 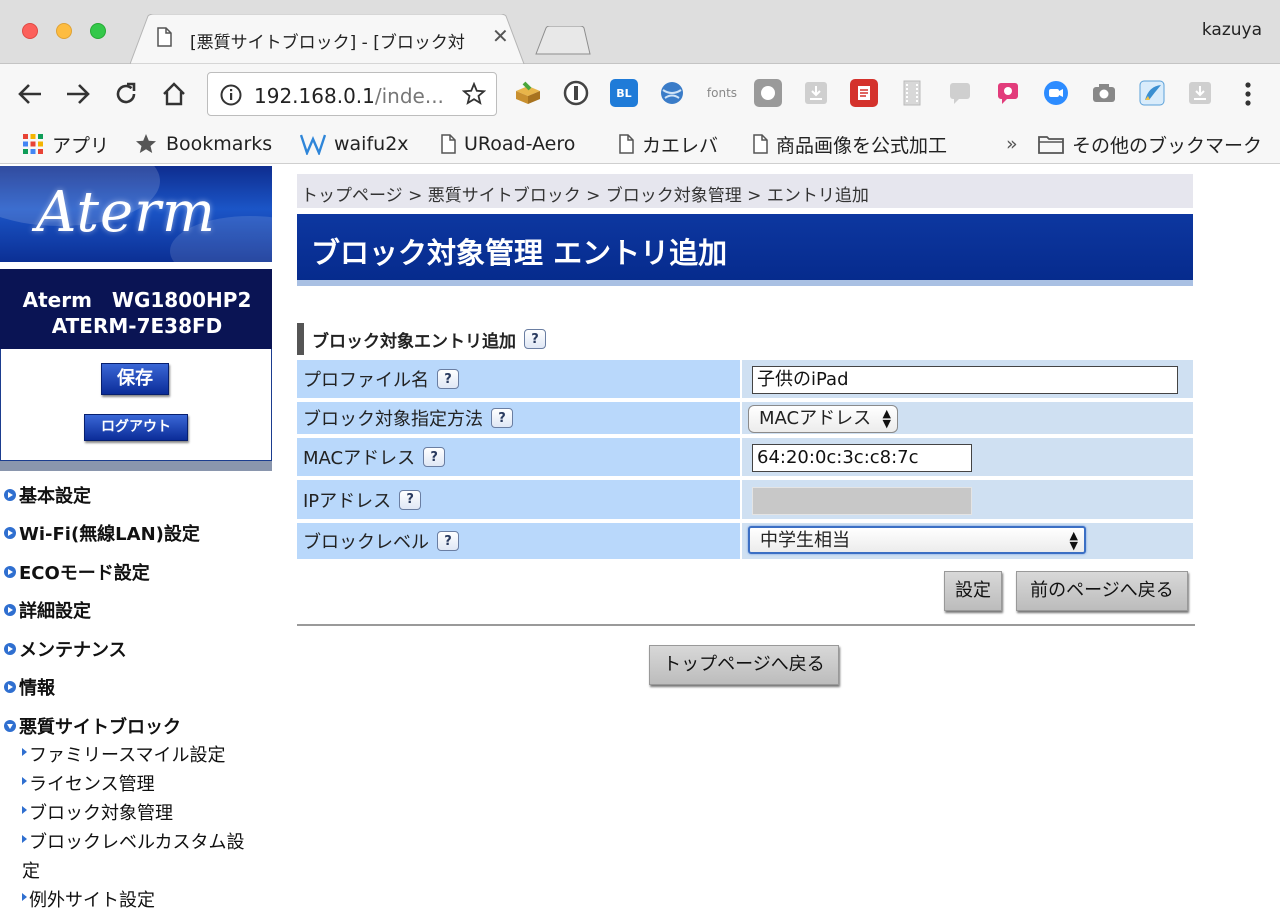 I want to click on star-icon, so click(x=146, y=144).